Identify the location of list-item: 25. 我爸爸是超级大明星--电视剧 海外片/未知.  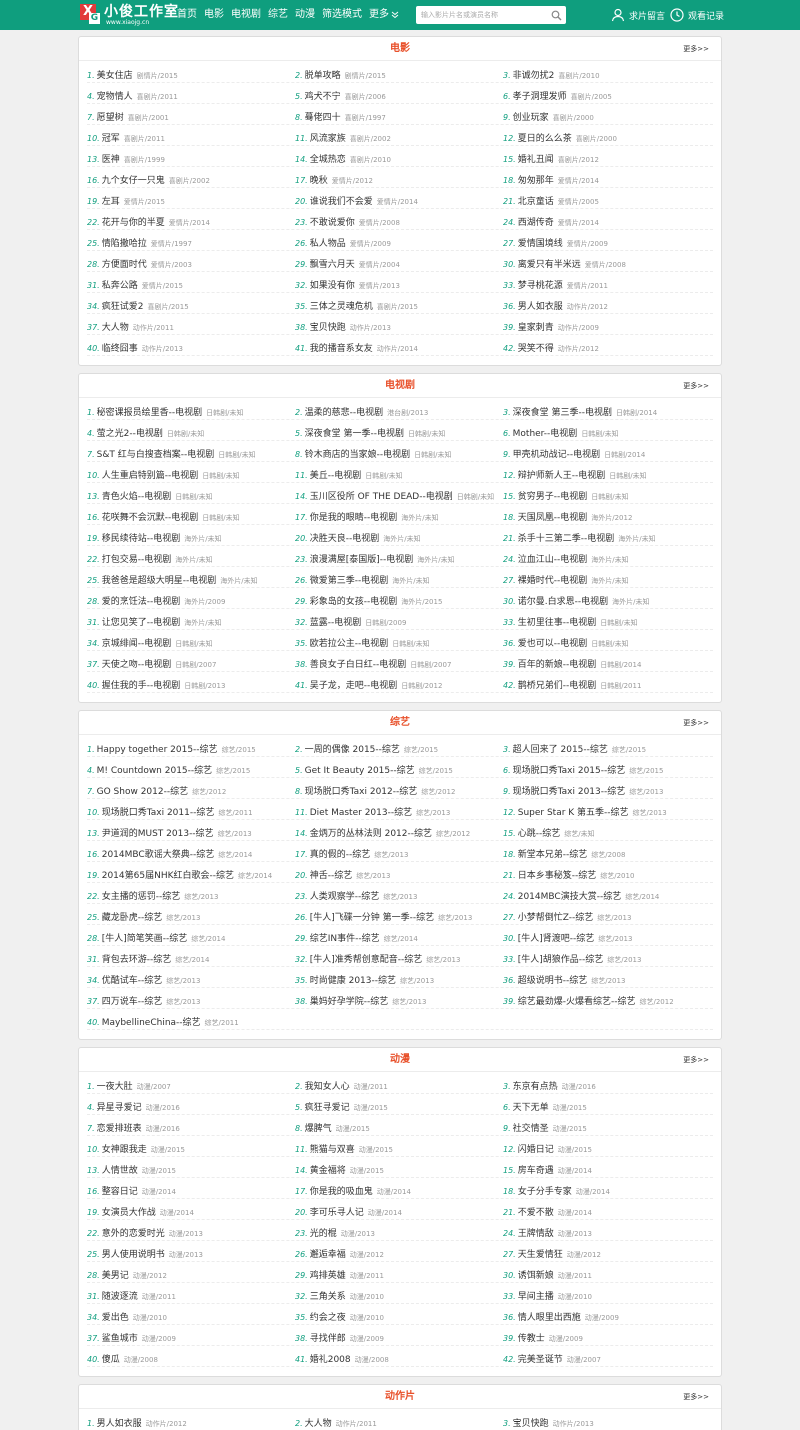
(187, 577).